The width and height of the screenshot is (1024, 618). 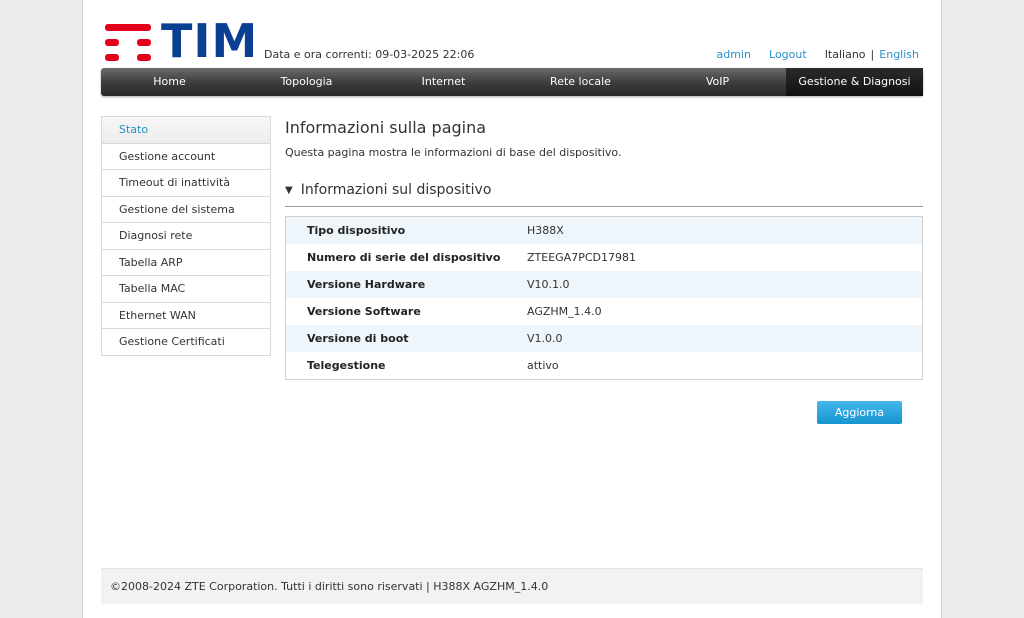 What do you see at coordinates (366, 284) in the screenshot?
I see `row-label: Versione Hardware` at bounding box center [366, 284].